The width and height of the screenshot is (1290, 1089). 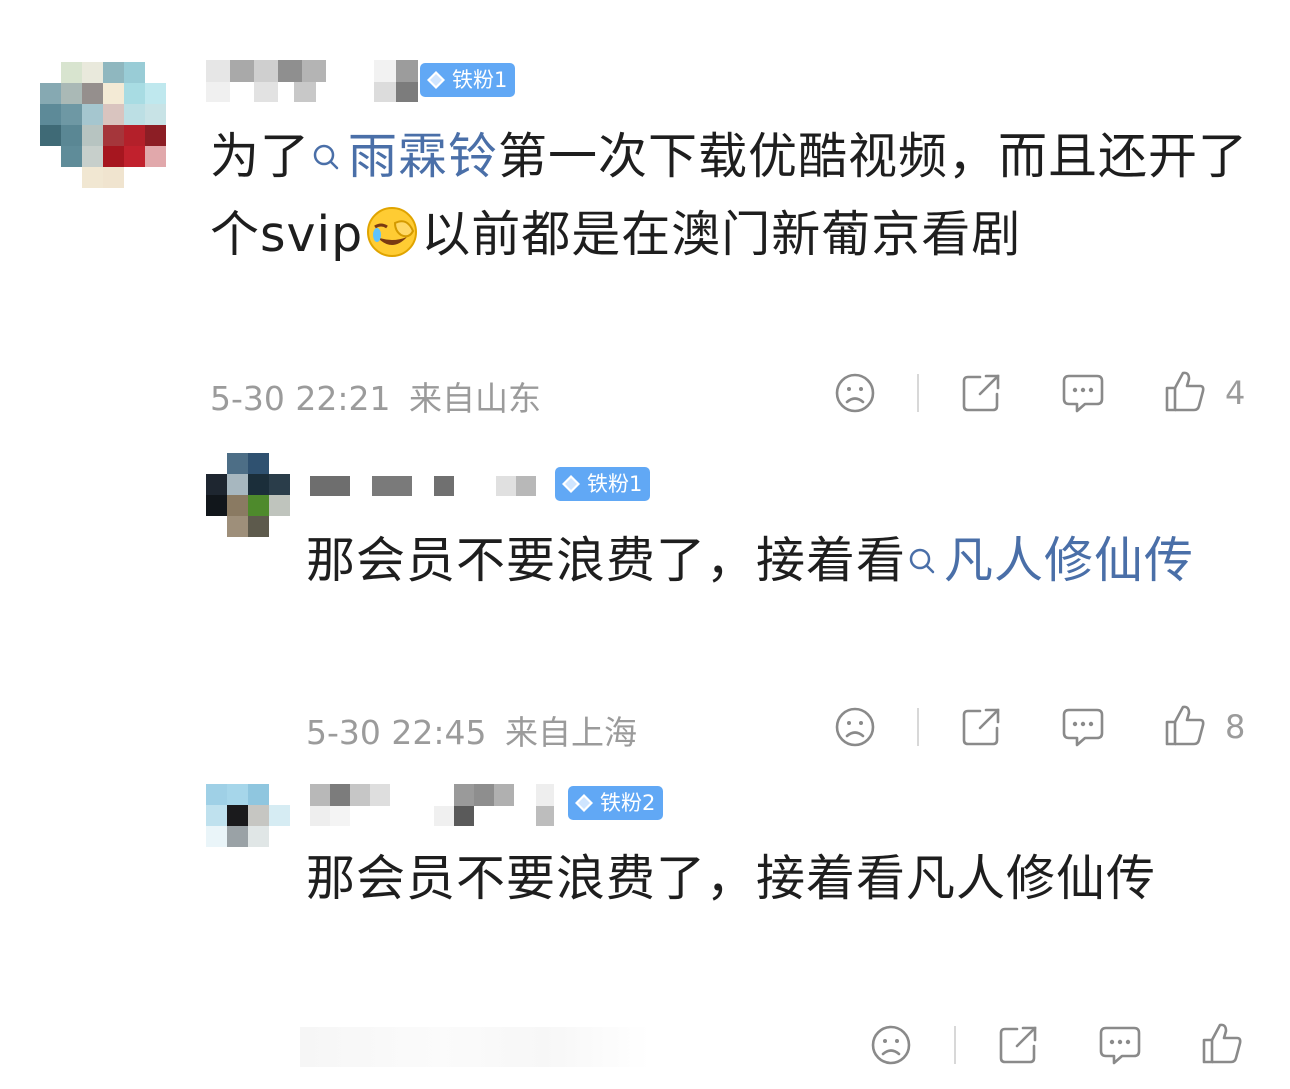 What do you see at coordinates (423, 156) in the screenshot?
I see `topic-label: 雨霖铃` at bounding box center [423, 156].